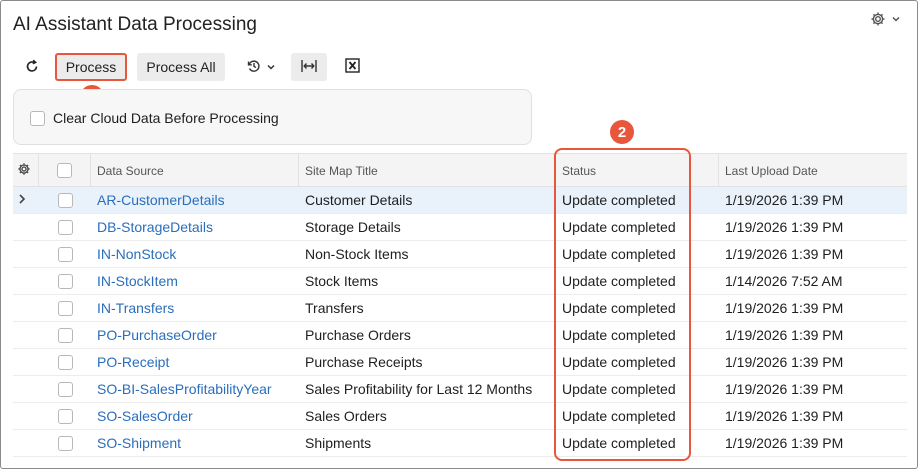 This screenshot has height=469, width=918. What do you see at coordinates (427, 170) in the screenshot?
I see `column-header-site-map-title: Site Map Title` at bounding box center [427, 170].